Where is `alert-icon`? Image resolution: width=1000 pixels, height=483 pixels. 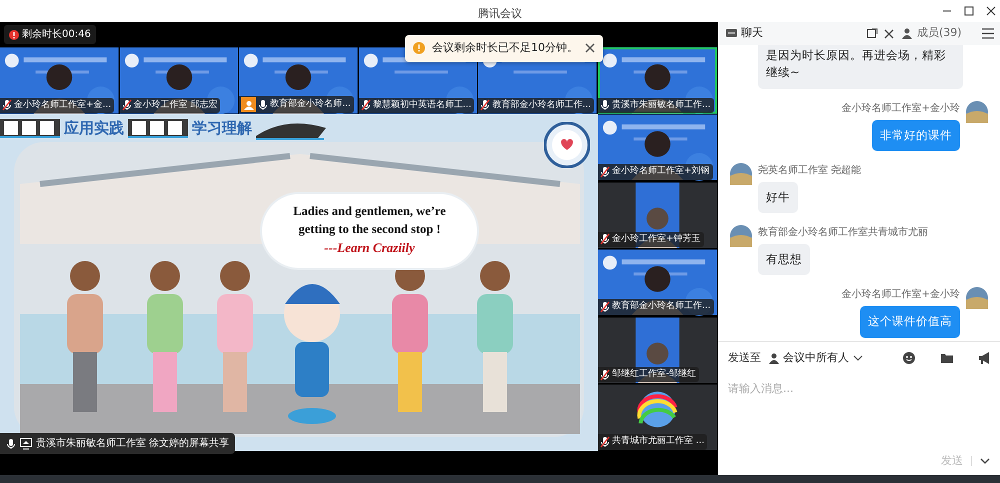
alert-icon is located at coordinates (14, 35).